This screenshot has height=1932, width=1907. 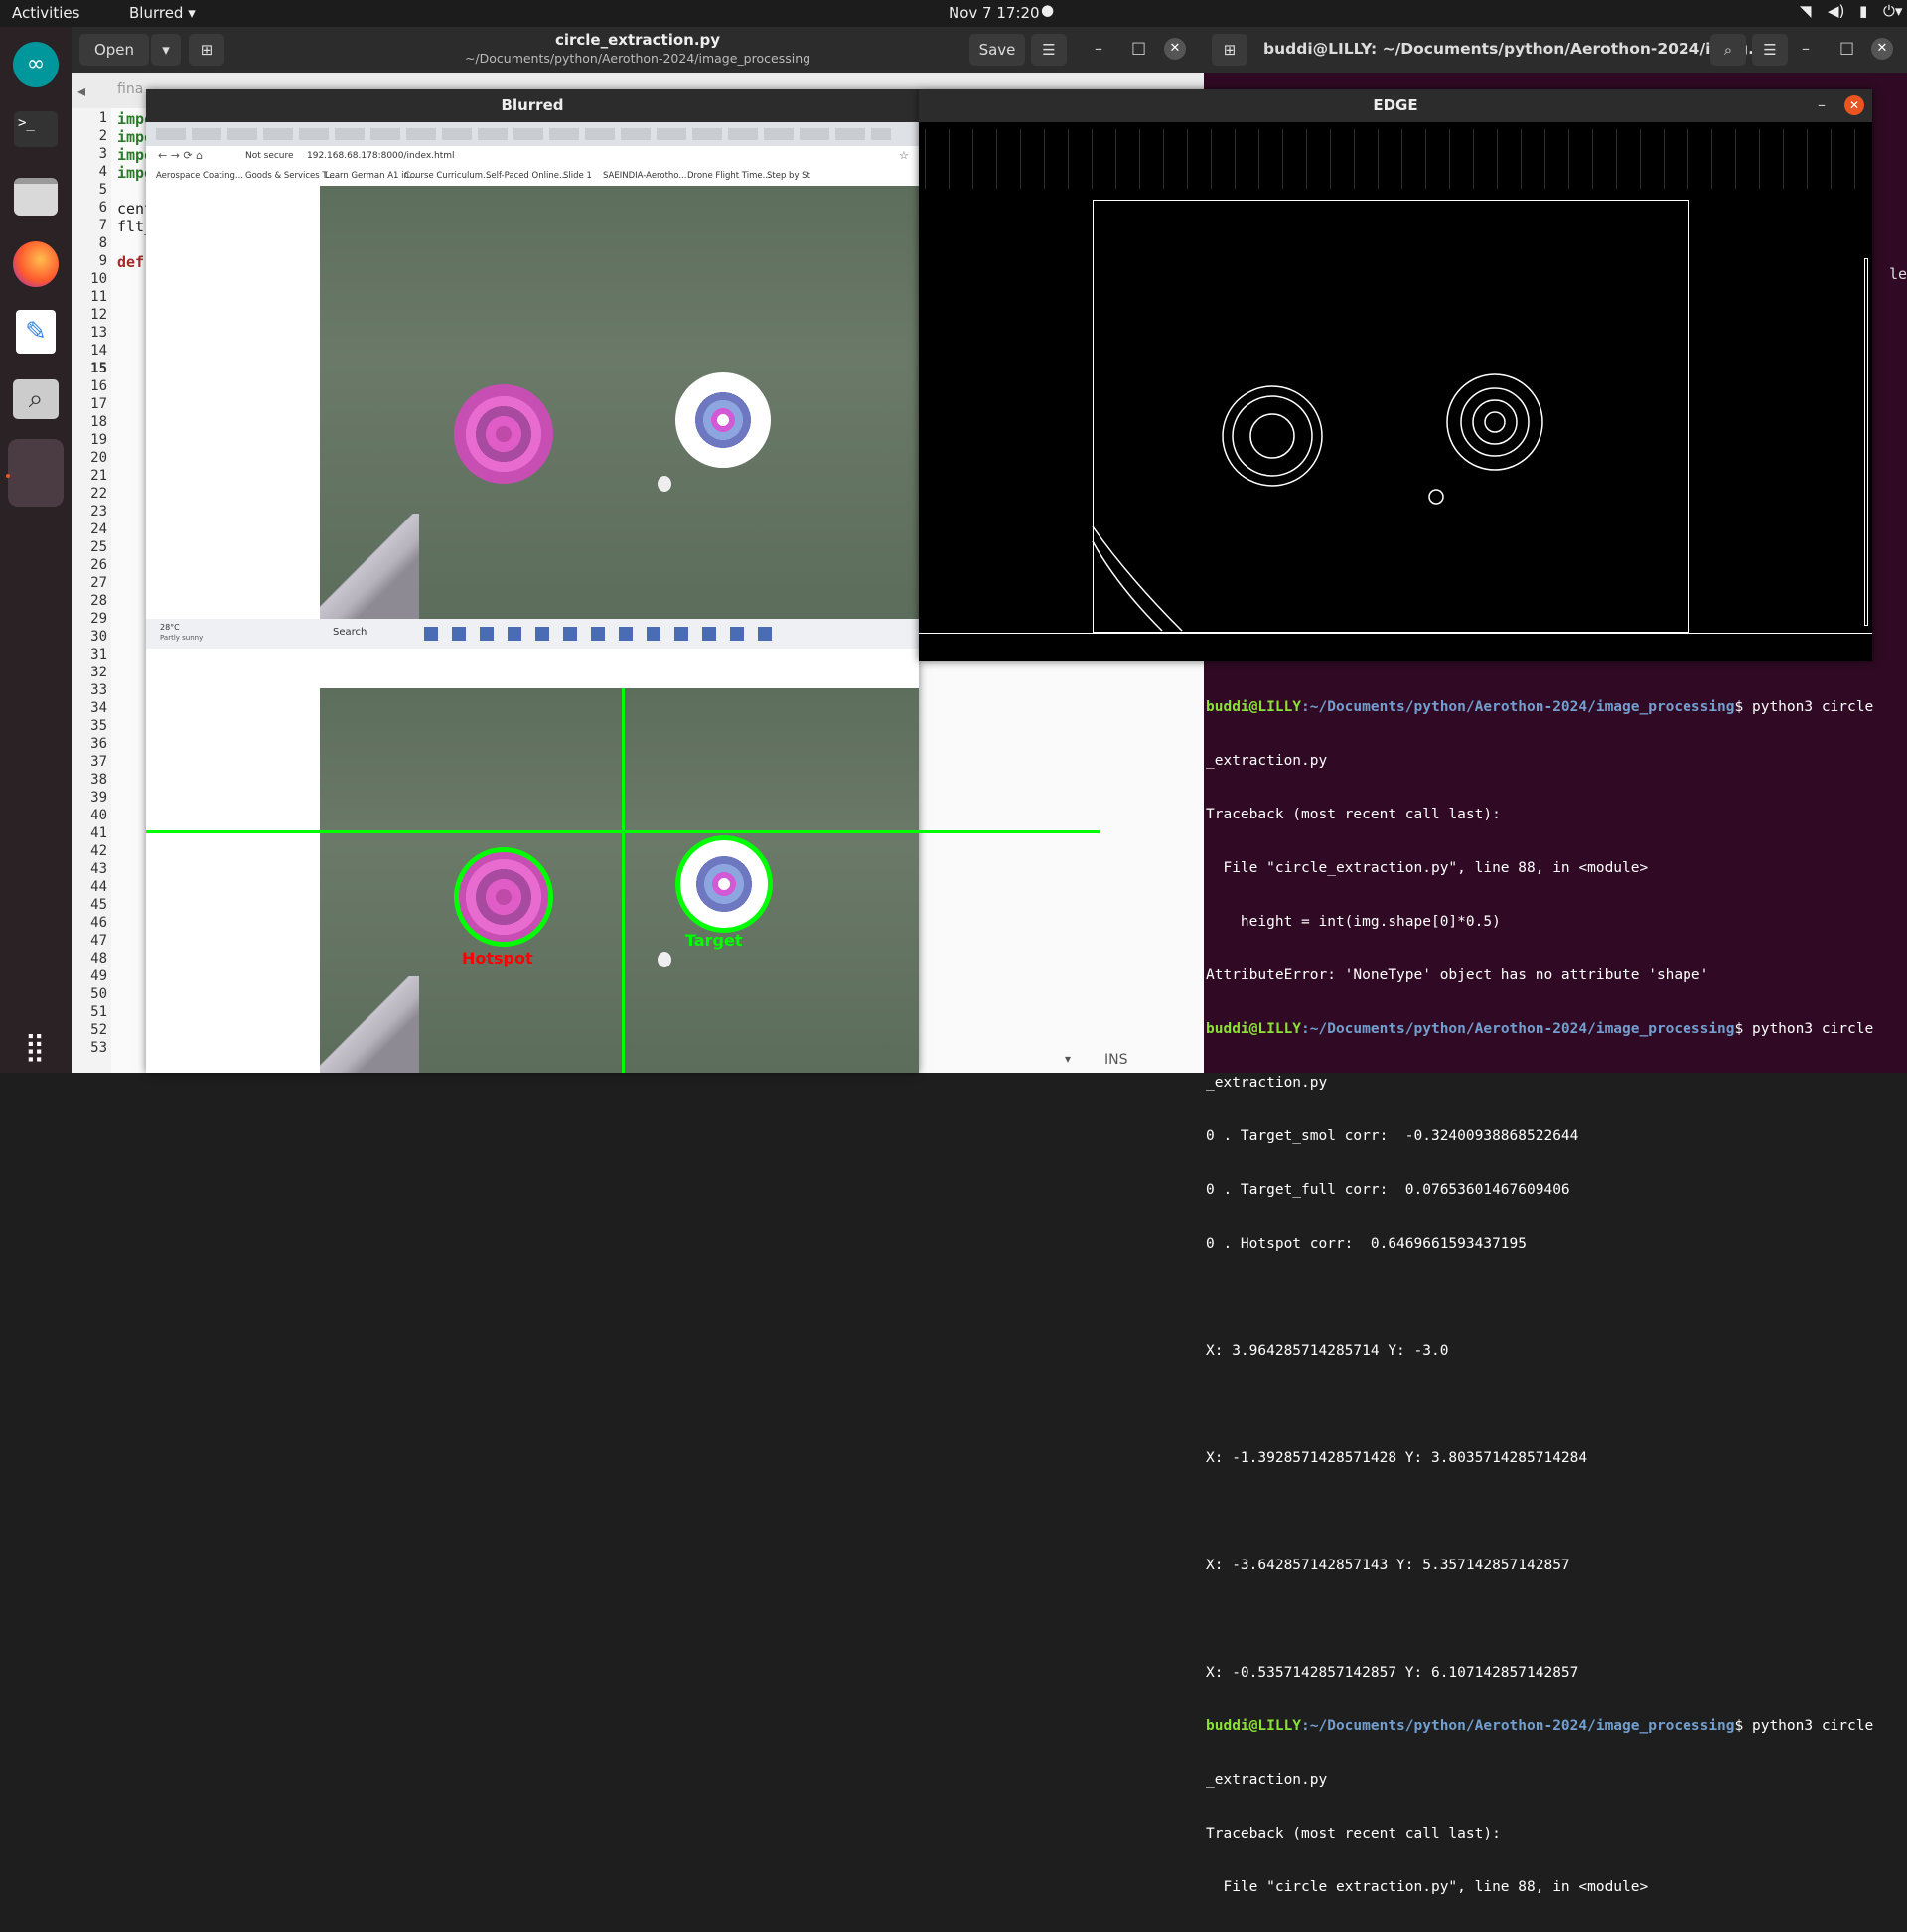 I want to click on url-text: 192.168.68.178:8000/index.html, so click(x=381, y=156).